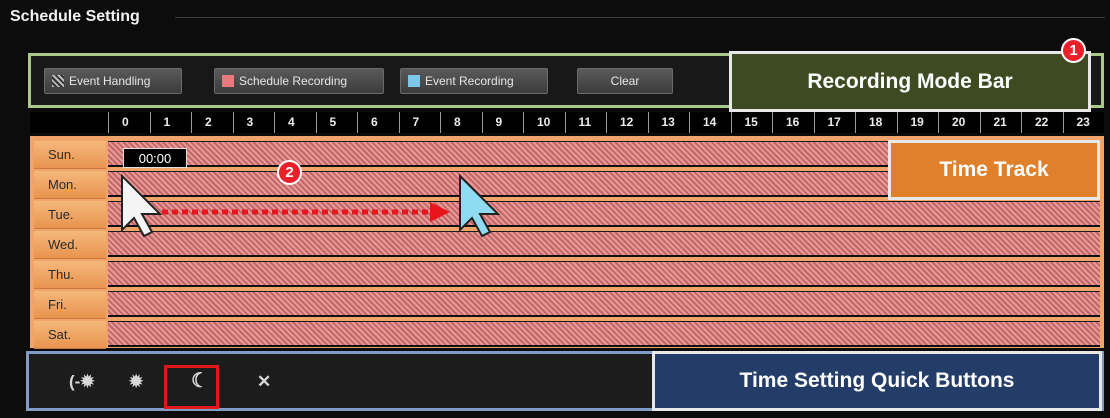  I want to click on event-handling-button: Event Handling, so click(113, 81).